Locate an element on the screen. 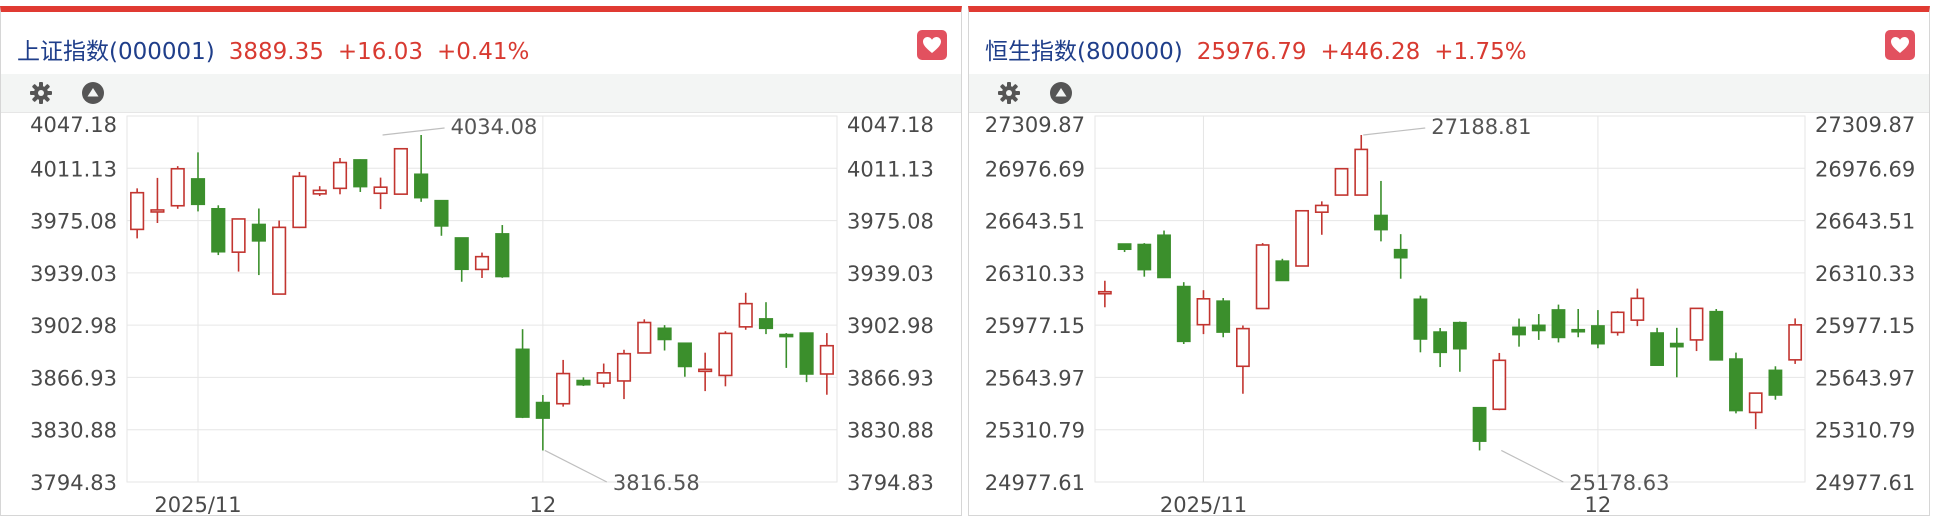 Image resolution: width=1936 pixels, height=526 pixels. index-name: 上证指数(000001) is located at coordinates (116, 52).